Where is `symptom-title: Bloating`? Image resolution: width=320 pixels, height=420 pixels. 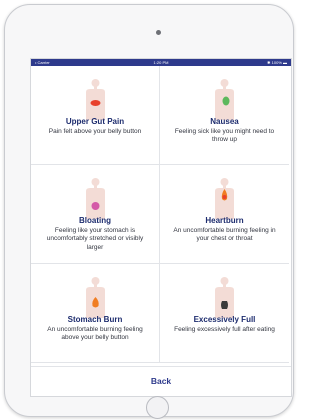
symptom-title: Bloating is located at coordinates (95, 220).